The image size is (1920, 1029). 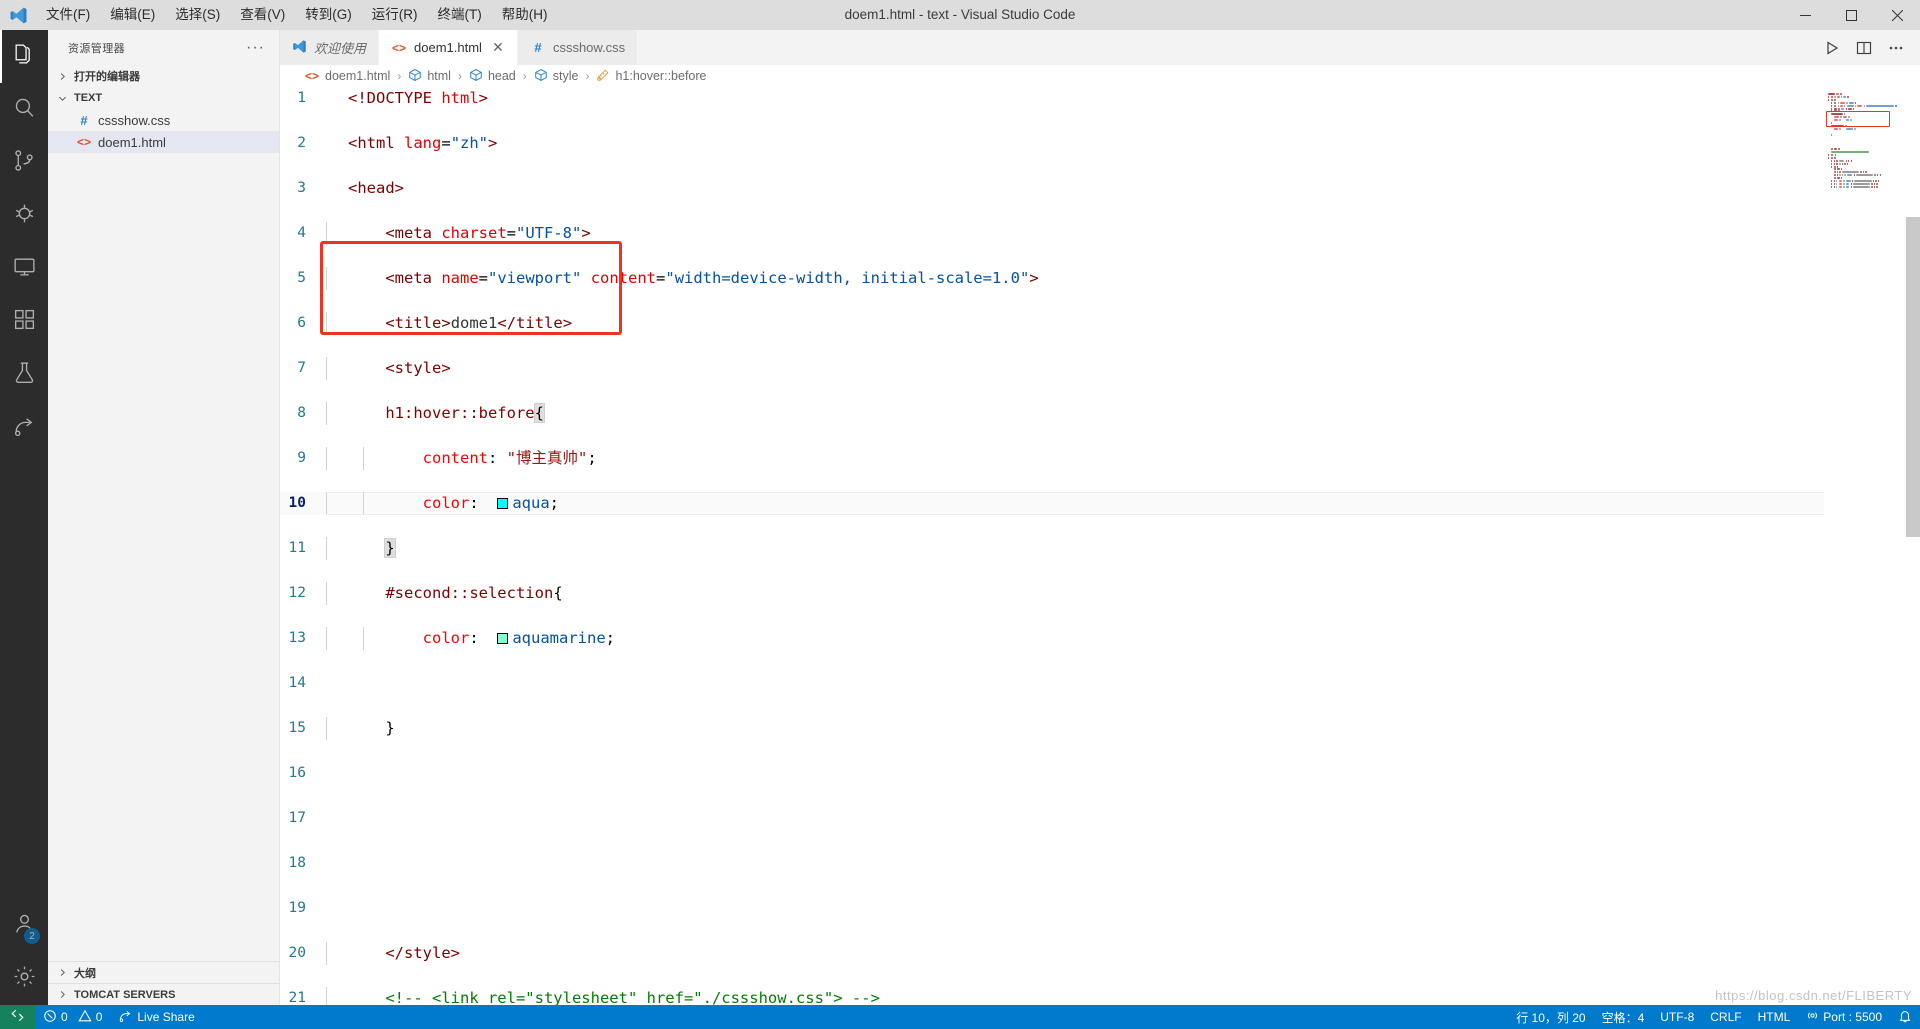 I want to click on menu-file: 文件(F), so click(x=68, y=15).